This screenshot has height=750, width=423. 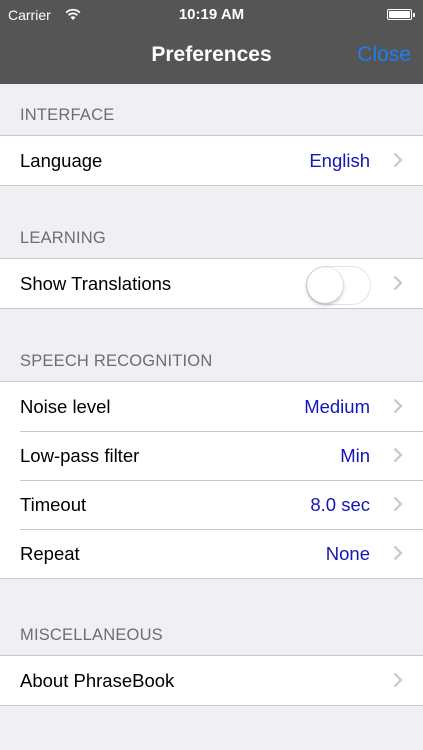 I want to click on navigation-bar: Preferences Close, so click(x=211, y=57).